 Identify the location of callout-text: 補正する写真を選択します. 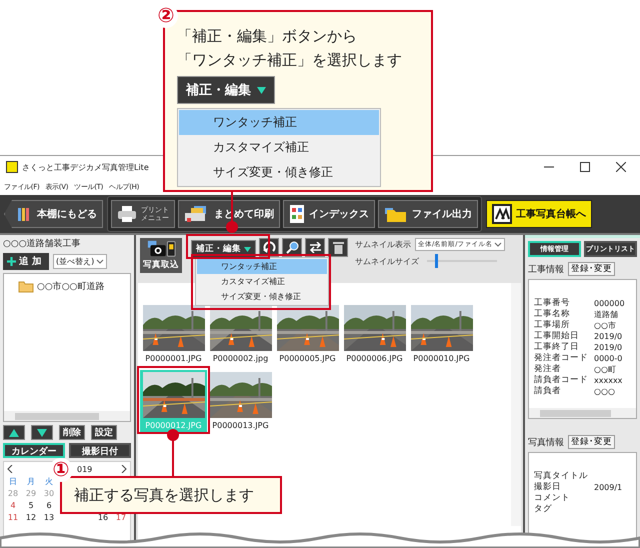
(164, 495).